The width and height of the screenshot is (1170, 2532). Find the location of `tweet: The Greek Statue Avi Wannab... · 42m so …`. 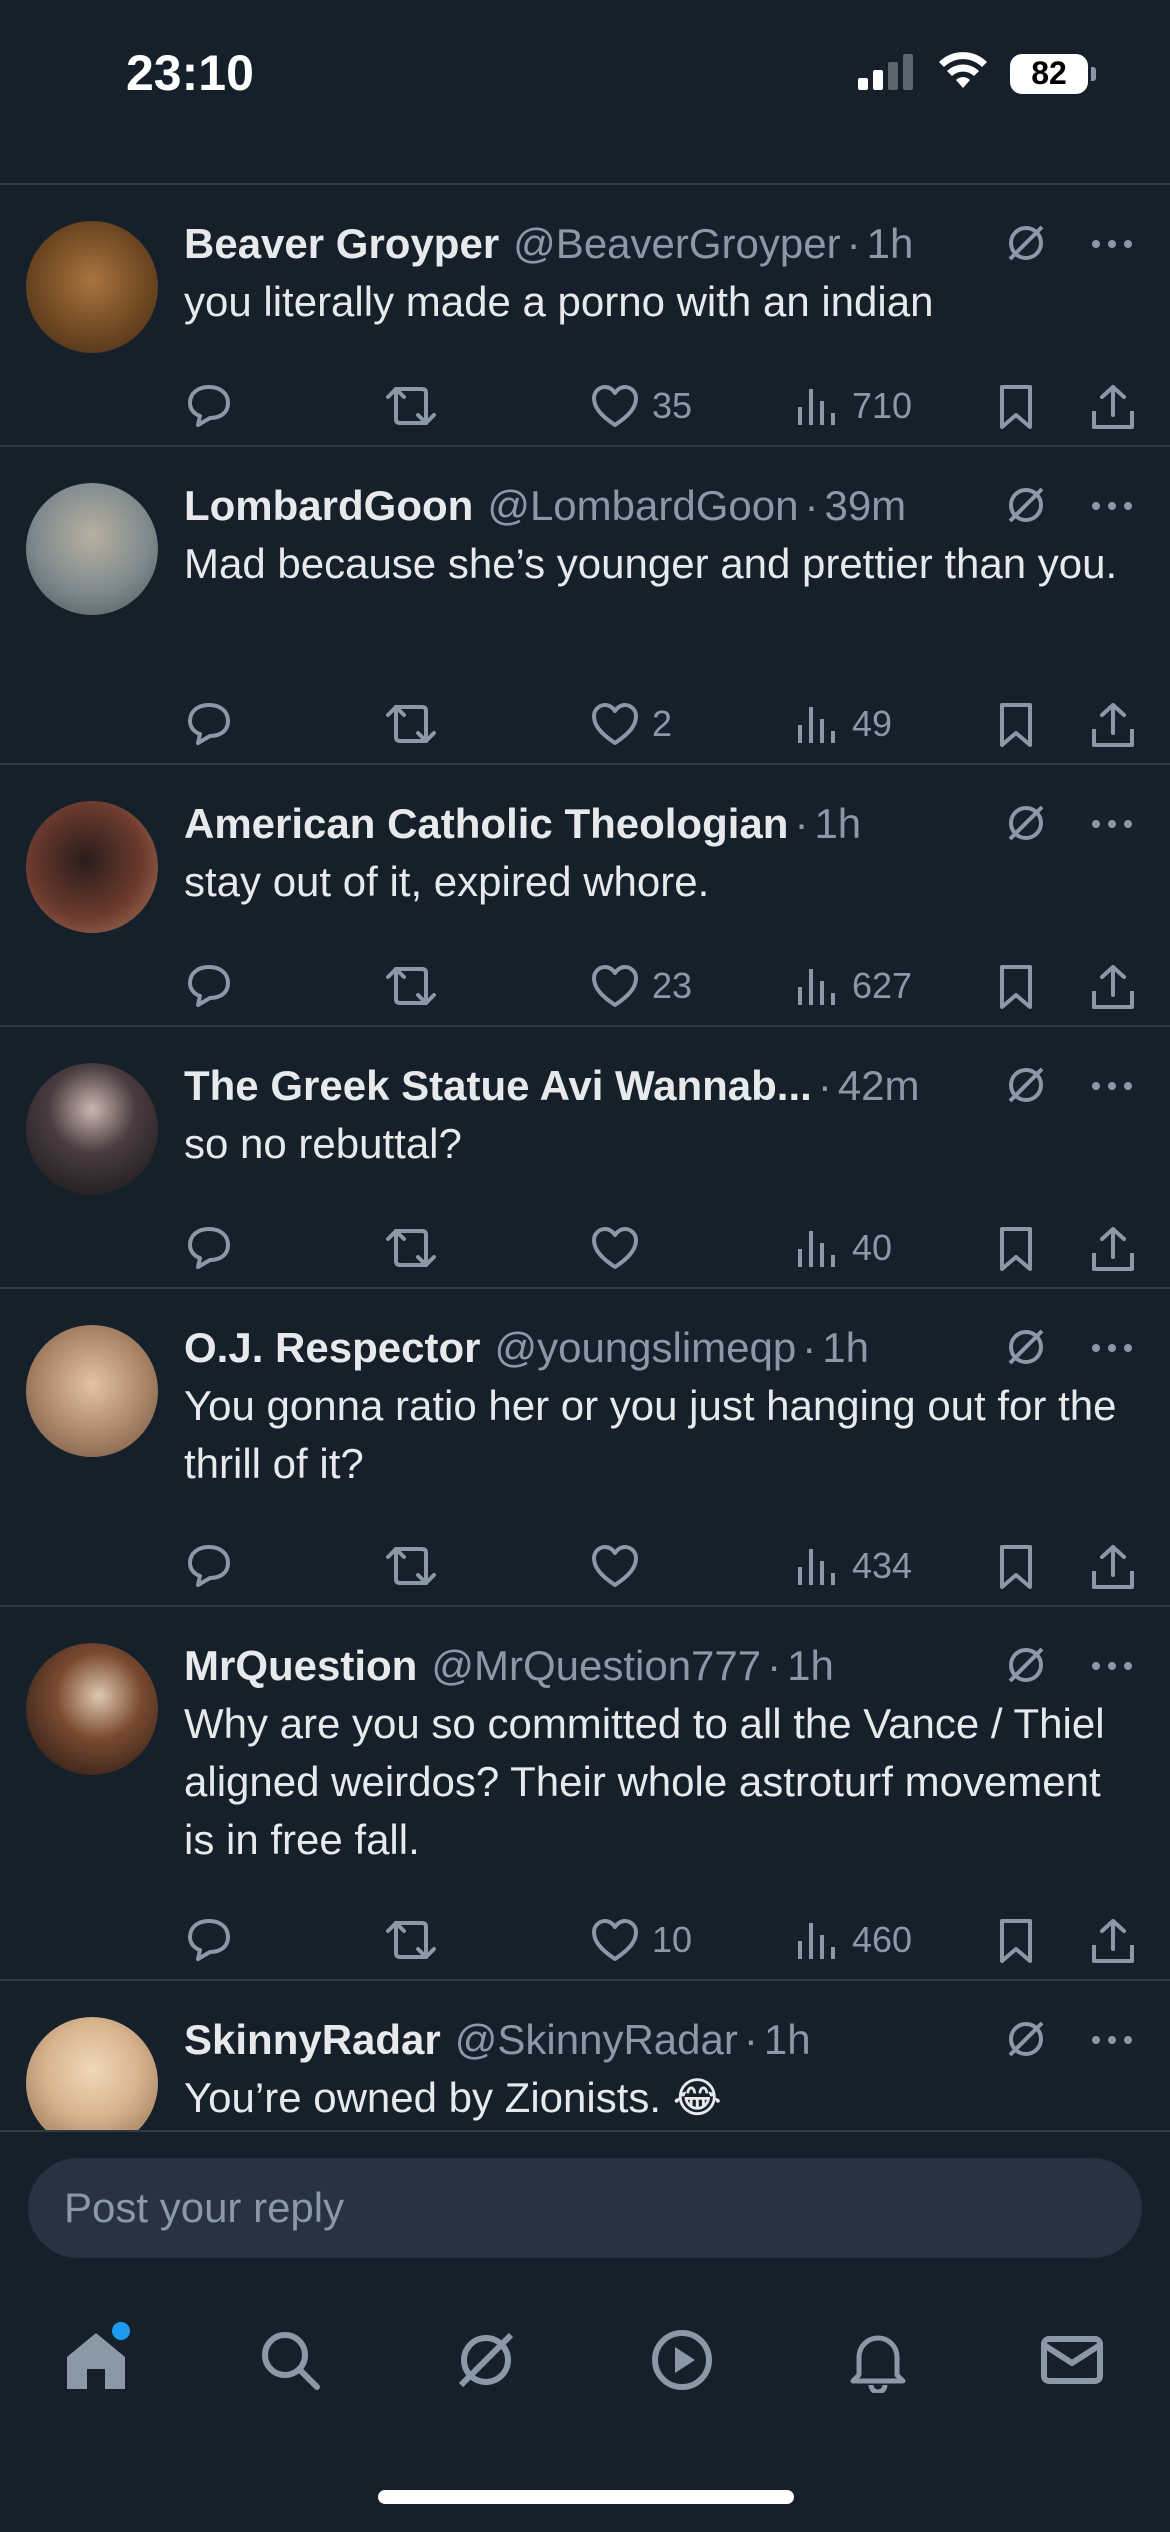

tweet: The Greek Statue Avi Wannab... · 42m so … is located at coordinates (585, 1158).